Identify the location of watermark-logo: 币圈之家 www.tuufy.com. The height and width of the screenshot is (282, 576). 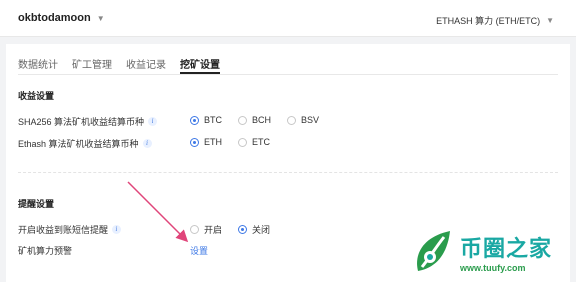
(494, 252).